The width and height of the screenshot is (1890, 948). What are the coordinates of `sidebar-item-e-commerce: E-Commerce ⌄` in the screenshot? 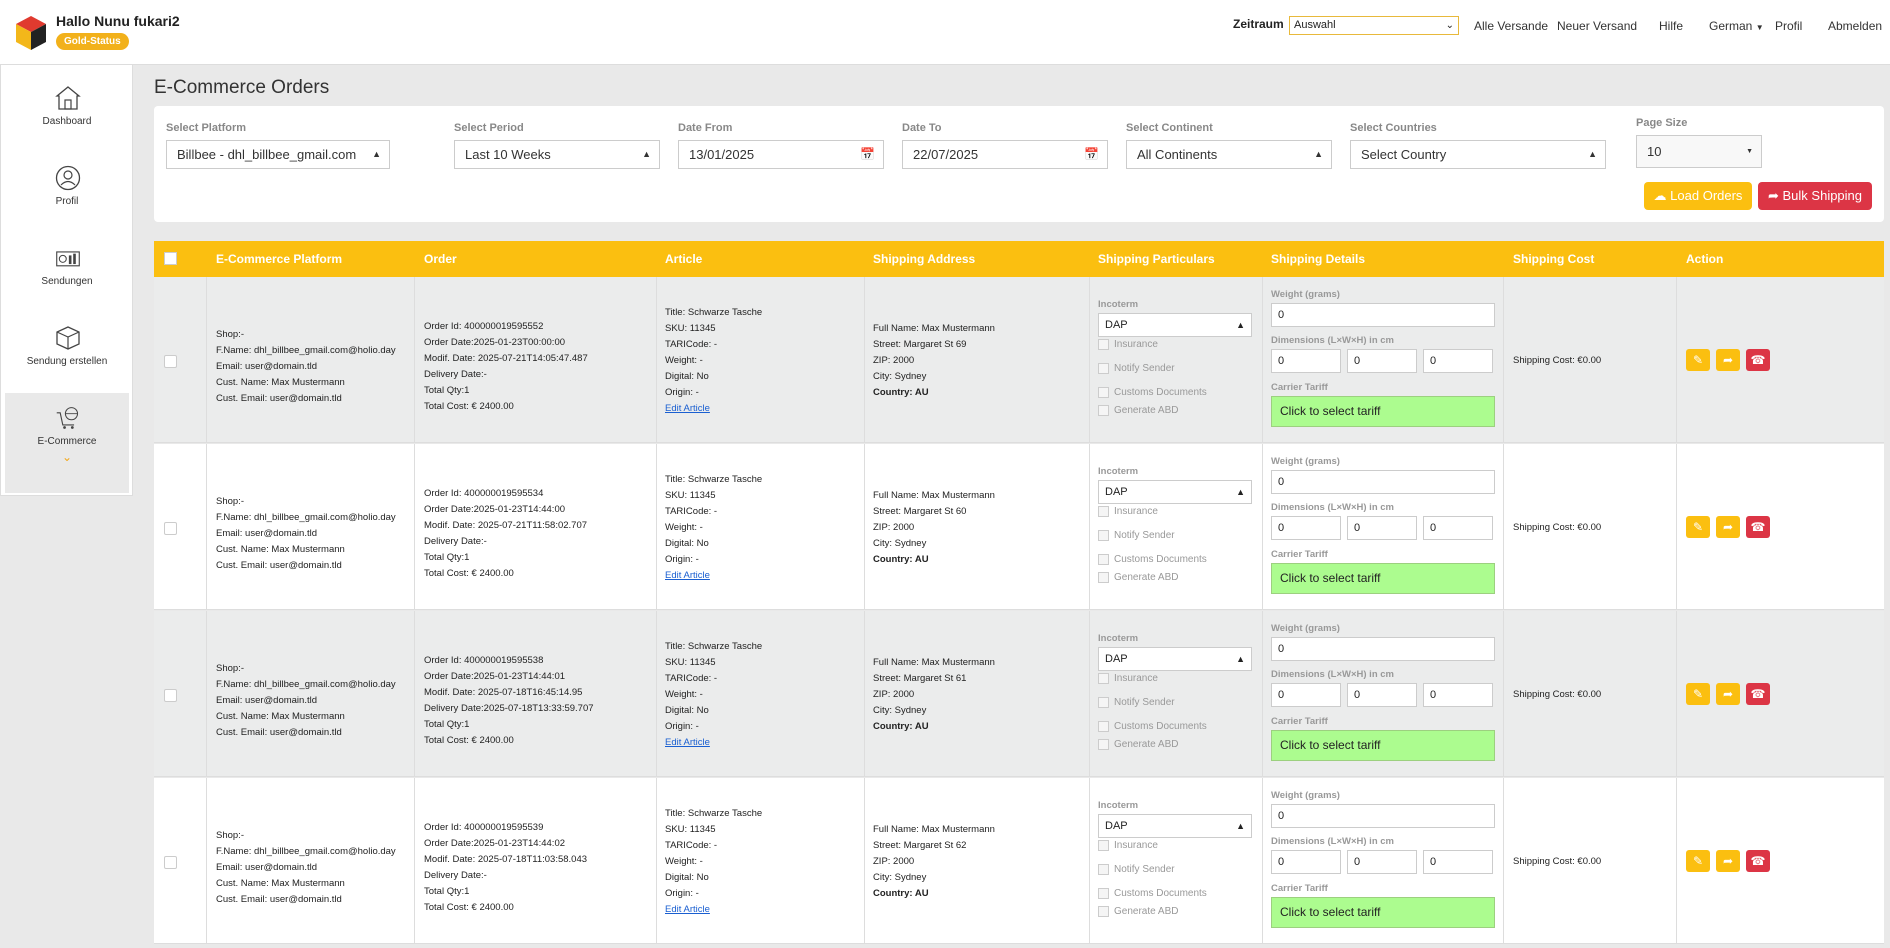 It's located at (67, 443).